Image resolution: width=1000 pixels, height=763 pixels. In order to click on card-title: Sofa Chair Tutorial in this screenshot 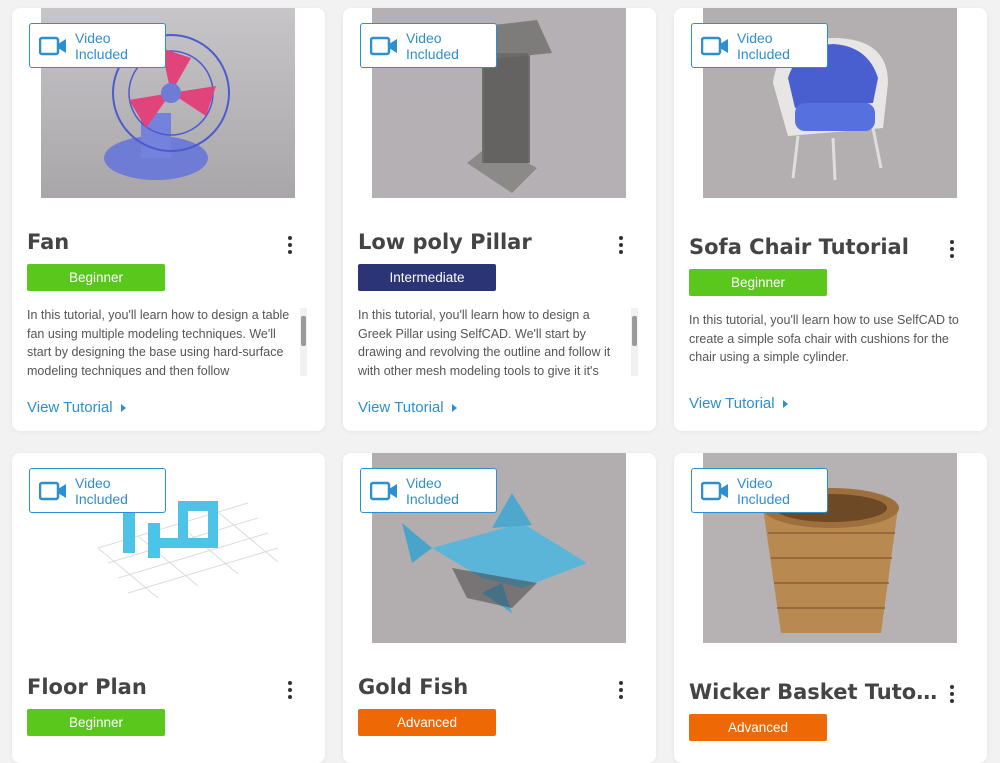, I will do `click(799, 247)`.